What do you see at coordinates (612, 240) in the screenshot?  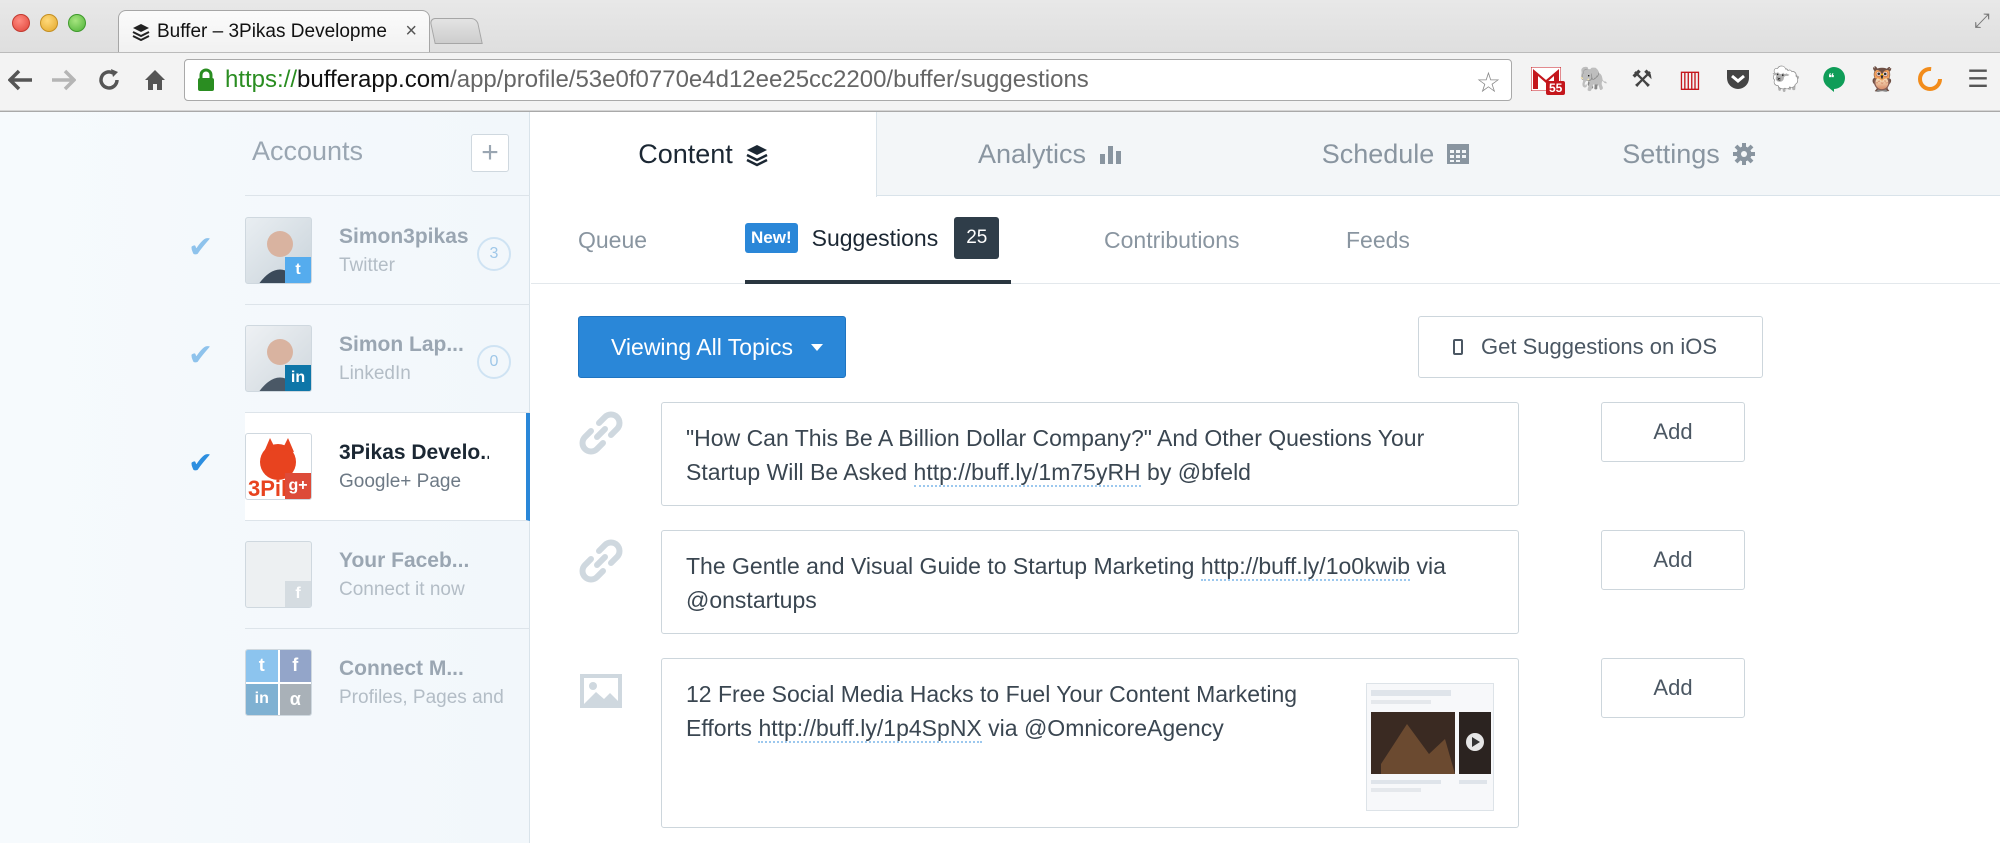 I see `tab-queue: Queue` at bounding box center [612, 240].